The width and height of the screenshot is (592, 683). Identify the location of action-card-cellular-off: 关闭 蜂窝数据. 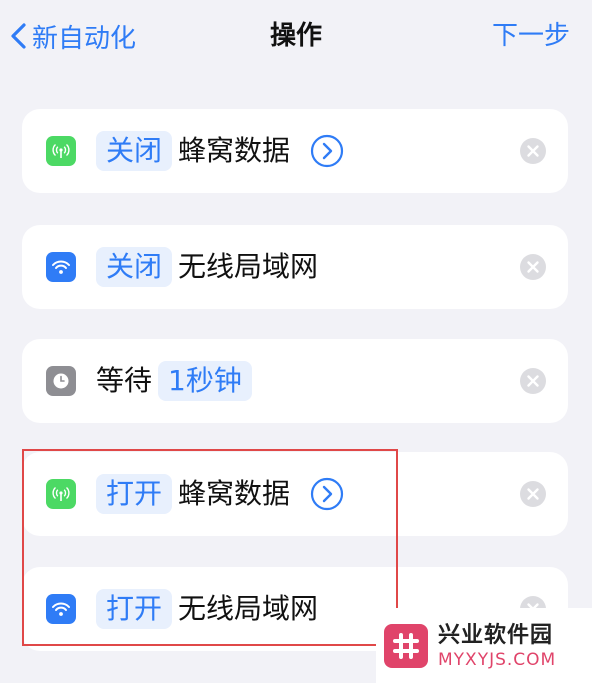
(295, 151).